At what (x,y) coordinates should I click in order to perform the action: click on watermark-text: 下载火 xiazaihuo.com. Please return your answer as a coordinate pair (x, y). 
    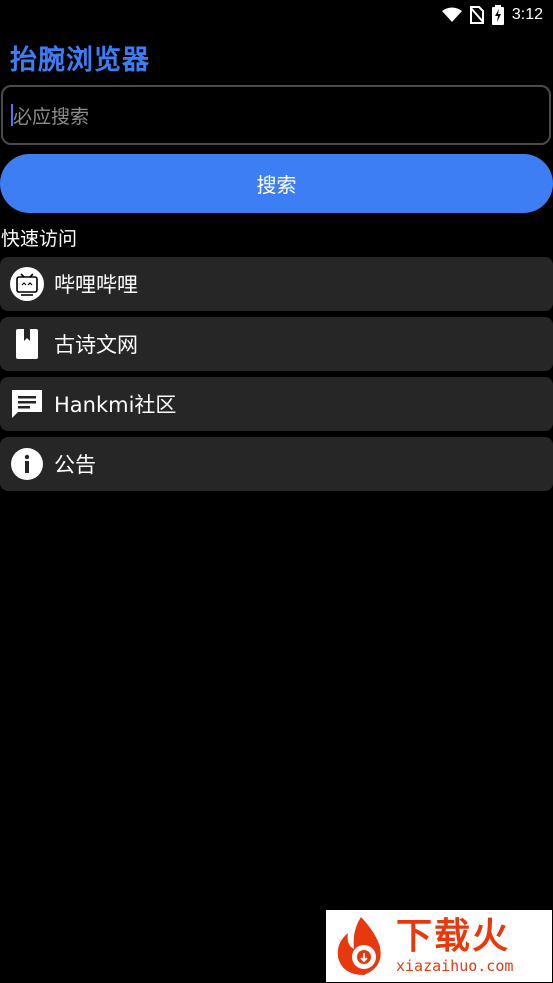
    Looking at the image, I should click on (455, 946).